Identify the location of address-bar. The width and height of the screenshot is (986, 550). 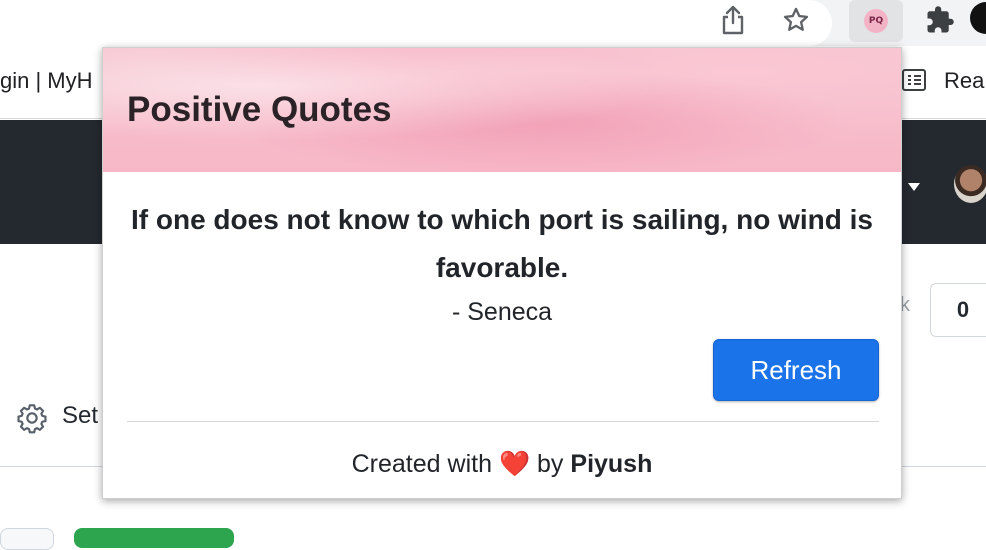
(416, 23).